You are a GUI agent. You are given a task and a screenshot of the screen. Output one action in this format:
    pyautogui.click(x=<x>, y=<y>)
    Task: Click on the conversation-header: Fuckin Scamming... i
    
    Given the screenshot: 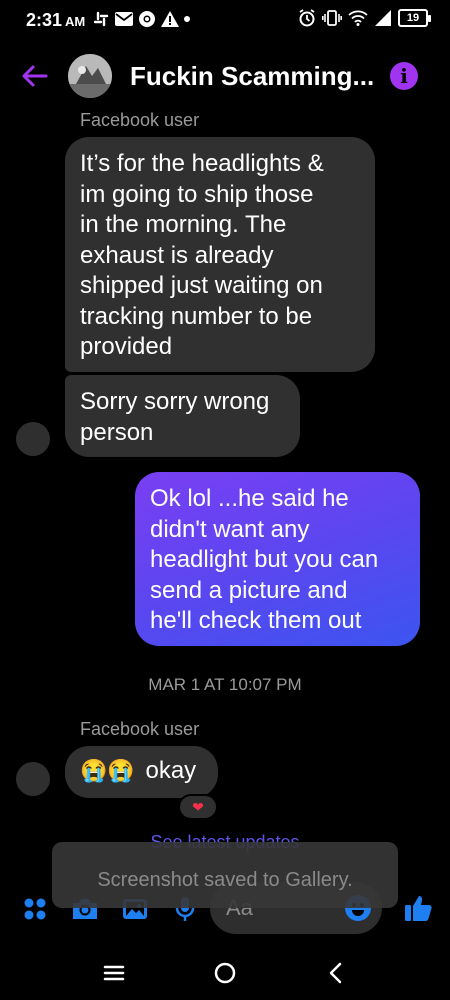 What is the action you would take?
    pyautogui.click(x=225, y=76)
    